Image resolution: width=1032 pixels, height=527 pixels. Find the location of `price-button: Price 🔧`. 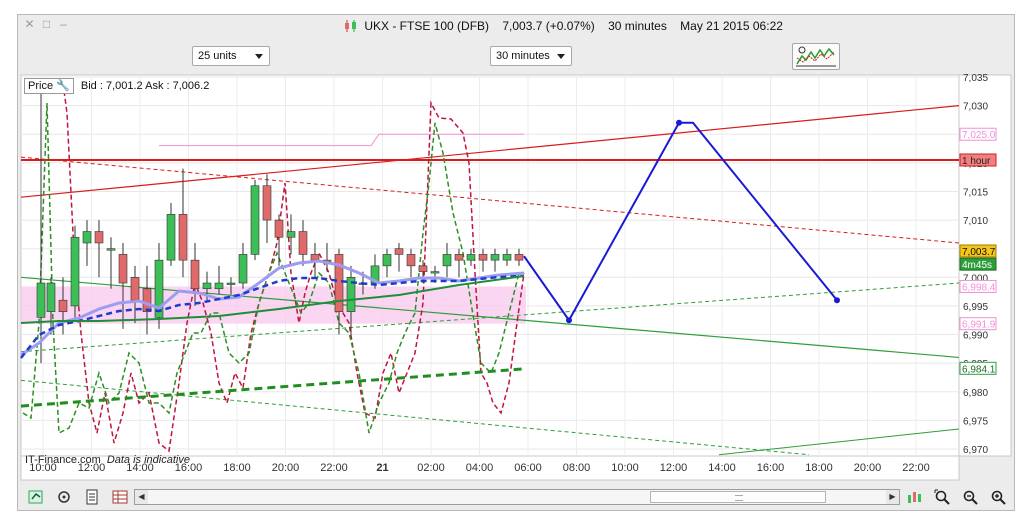

price-button: Price 🔧 is located at coordinates (49, 86).